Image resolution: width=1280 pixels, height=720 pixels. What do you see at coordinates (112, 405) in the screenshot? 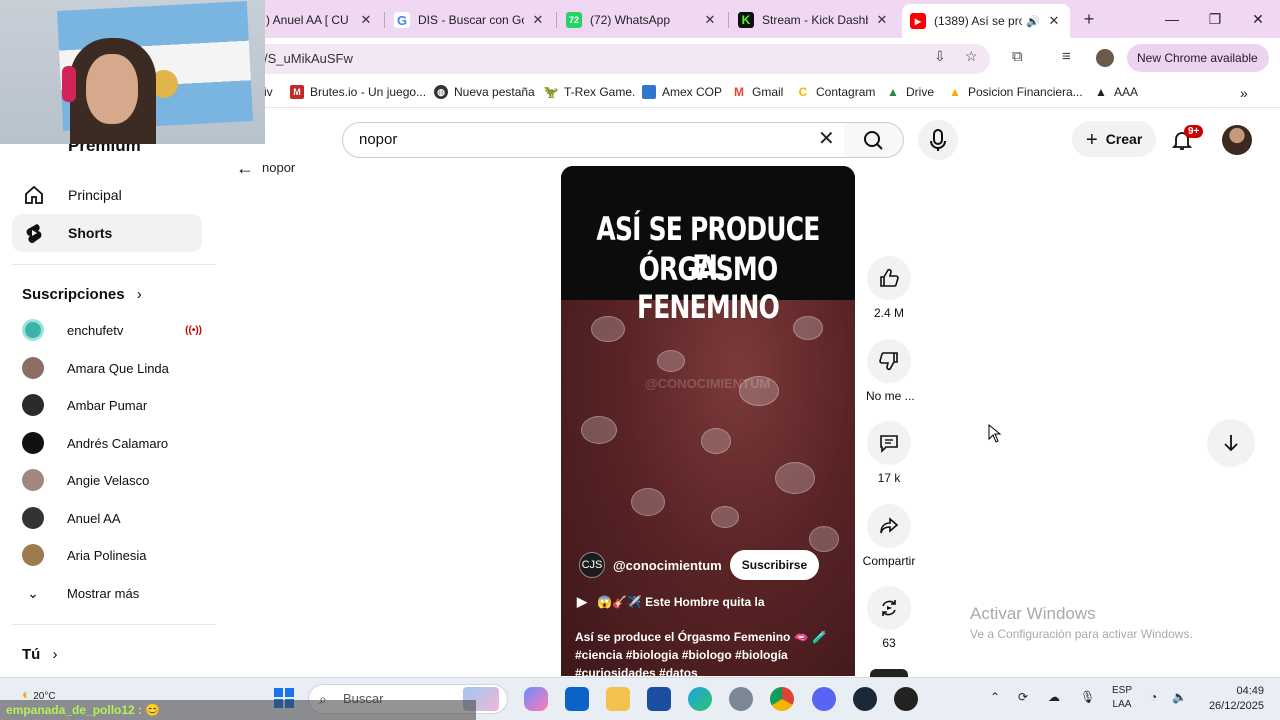
I see `subscription-item: Ambar Pumar` at bounding box center [112, 405].